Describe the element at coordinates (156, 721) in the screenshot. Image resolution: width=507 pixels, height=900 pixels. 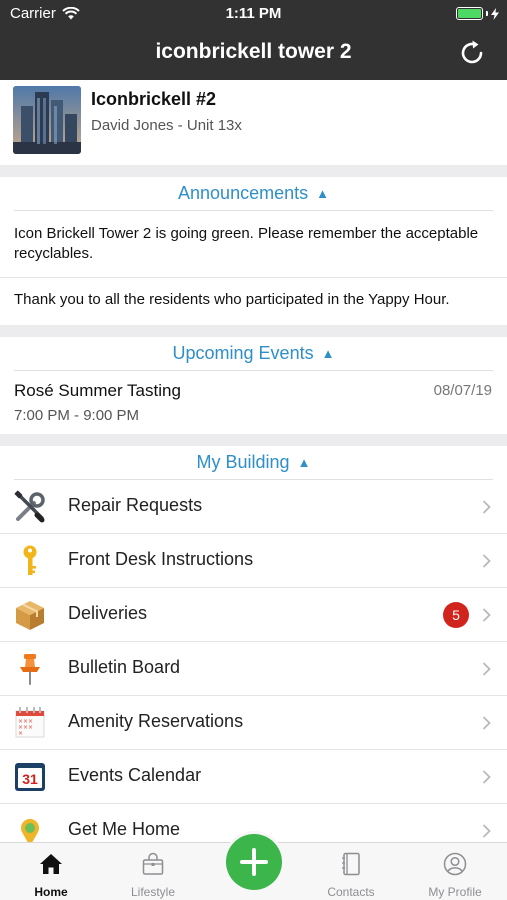
I see `menu-item-label: Amenity Reservations` at that location.